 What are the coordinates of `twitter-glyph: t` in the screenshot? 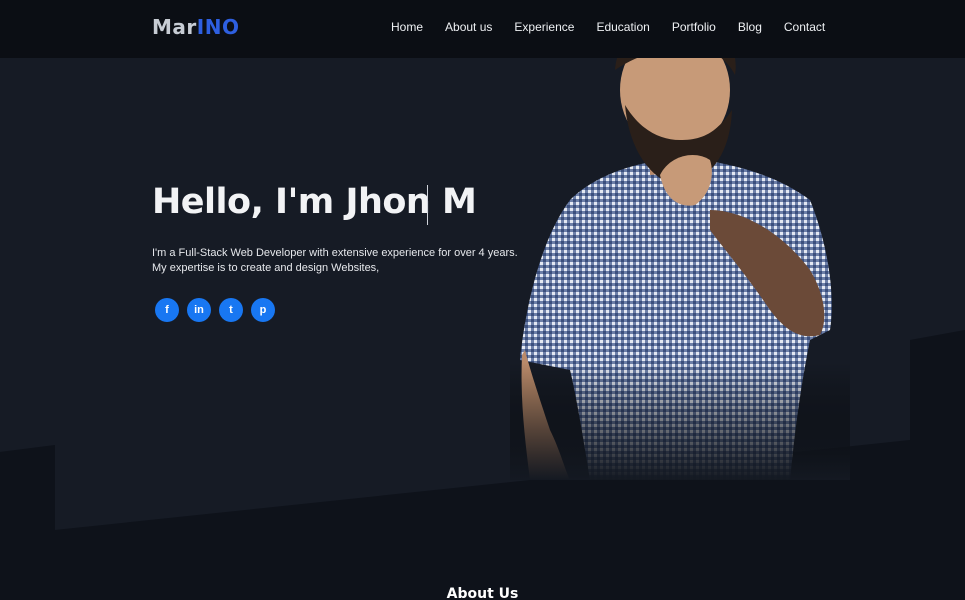 It's located at (231, 310).